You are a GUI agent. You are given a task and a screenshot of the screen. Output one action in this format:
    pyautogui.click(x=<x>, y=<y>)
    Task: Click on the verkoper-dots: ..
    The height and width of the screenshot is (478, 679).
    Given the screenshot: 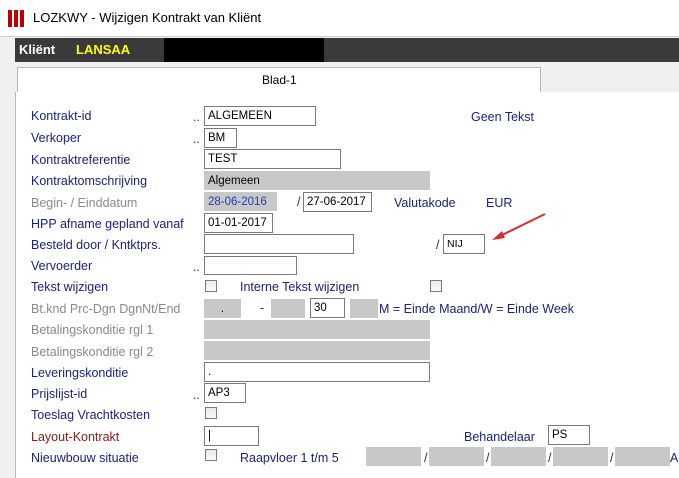 What is the action you would take?
    pyautogui.click(x=196, y=139)
    